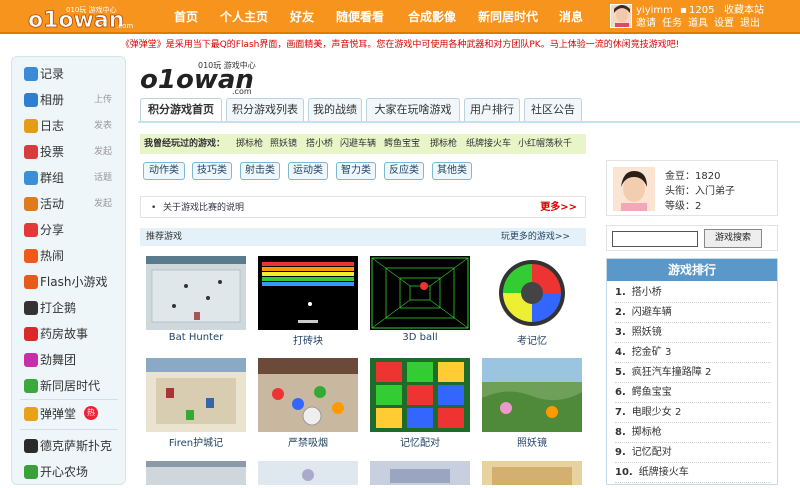  I want to click on invite-link: 邀请, so click(646, 24).